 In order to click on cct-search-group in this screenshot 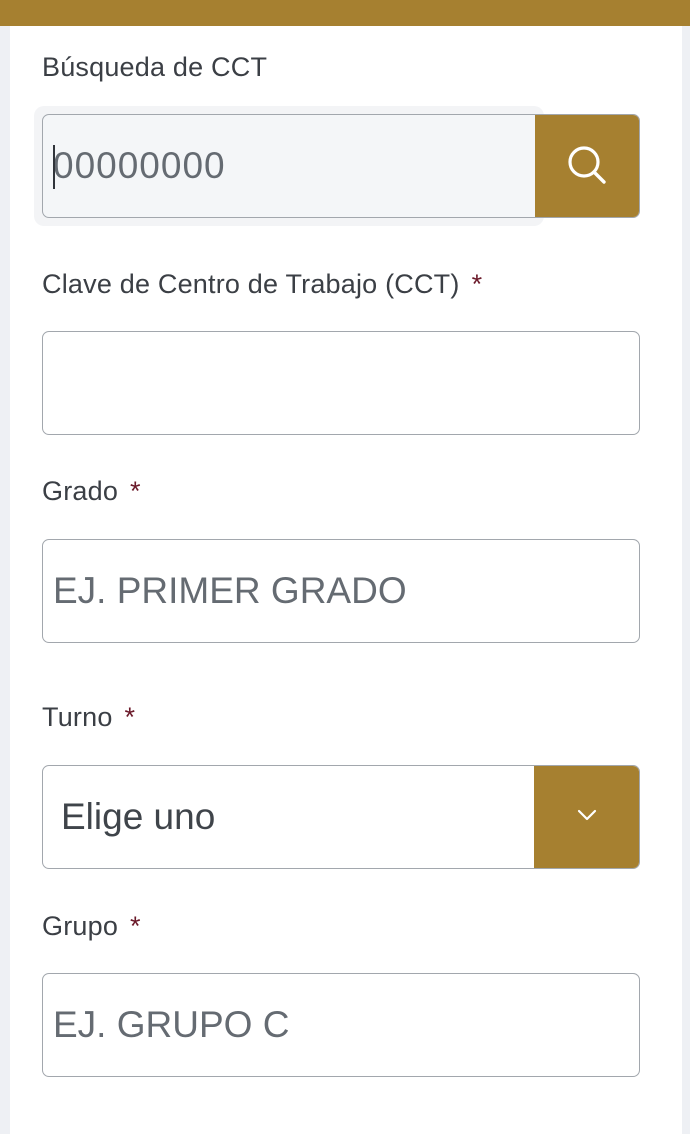, I will do `click(341, 166)`.